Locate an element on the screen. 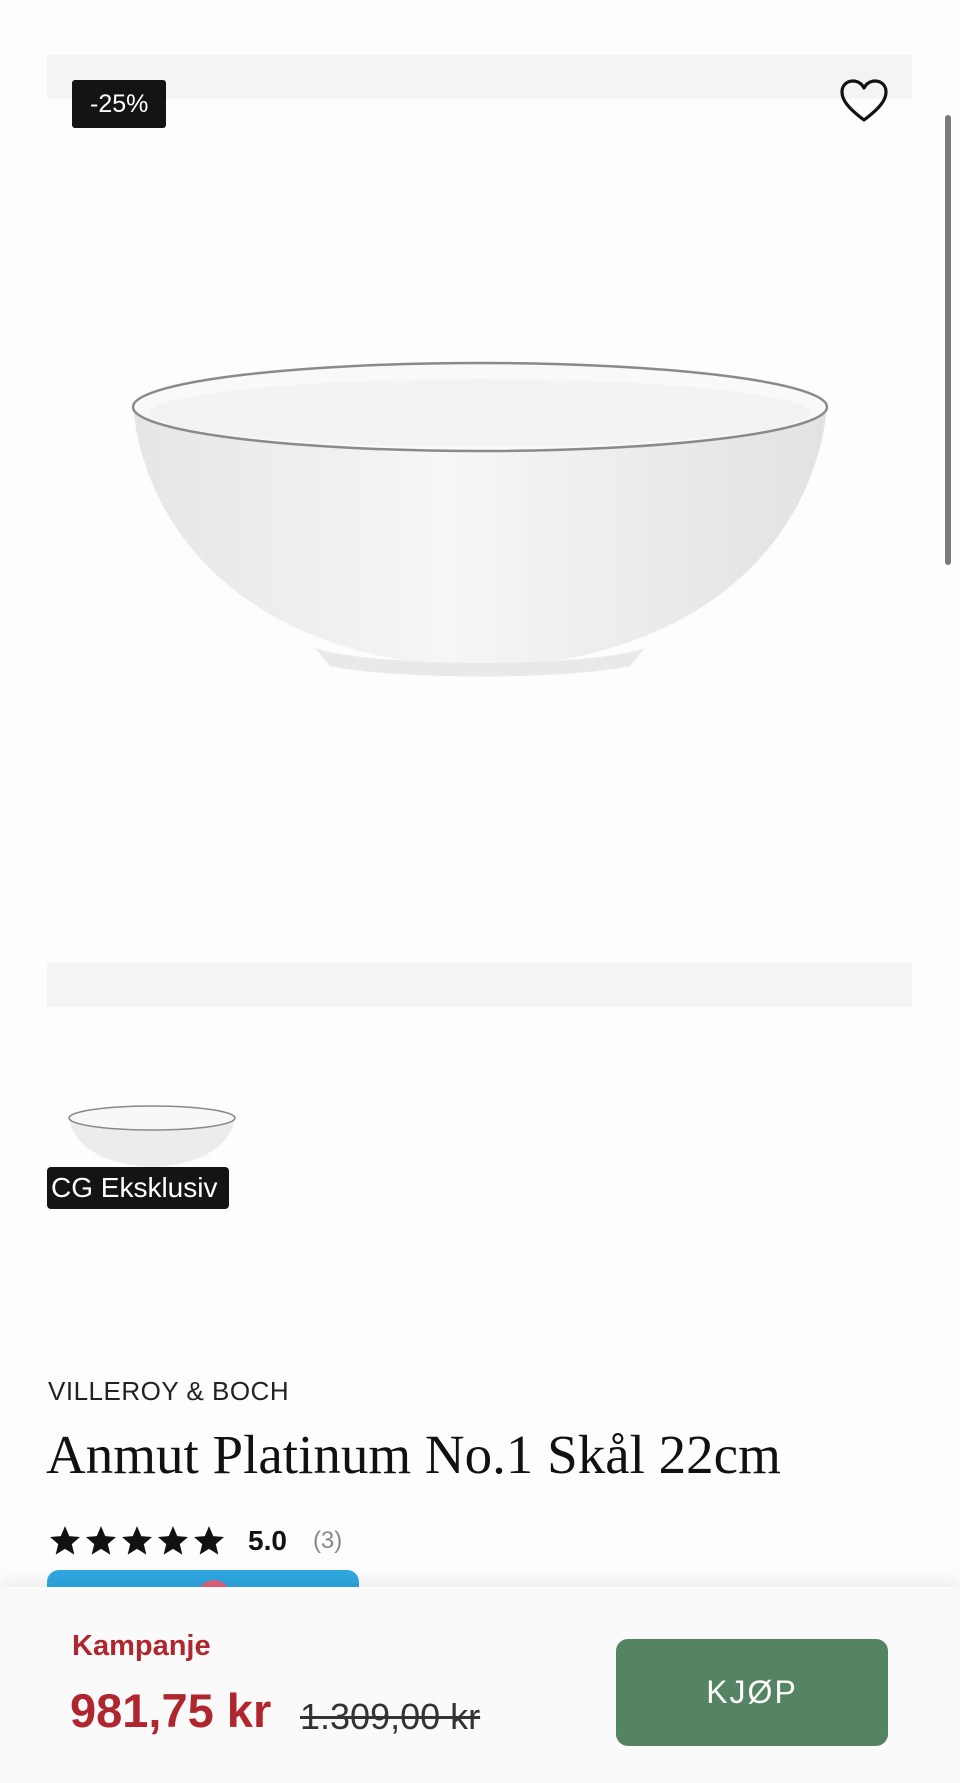 This screenshot has height=1783, width=960. exclusive-badge: CG Eksklusiv is located at coordinates (138, 1188).